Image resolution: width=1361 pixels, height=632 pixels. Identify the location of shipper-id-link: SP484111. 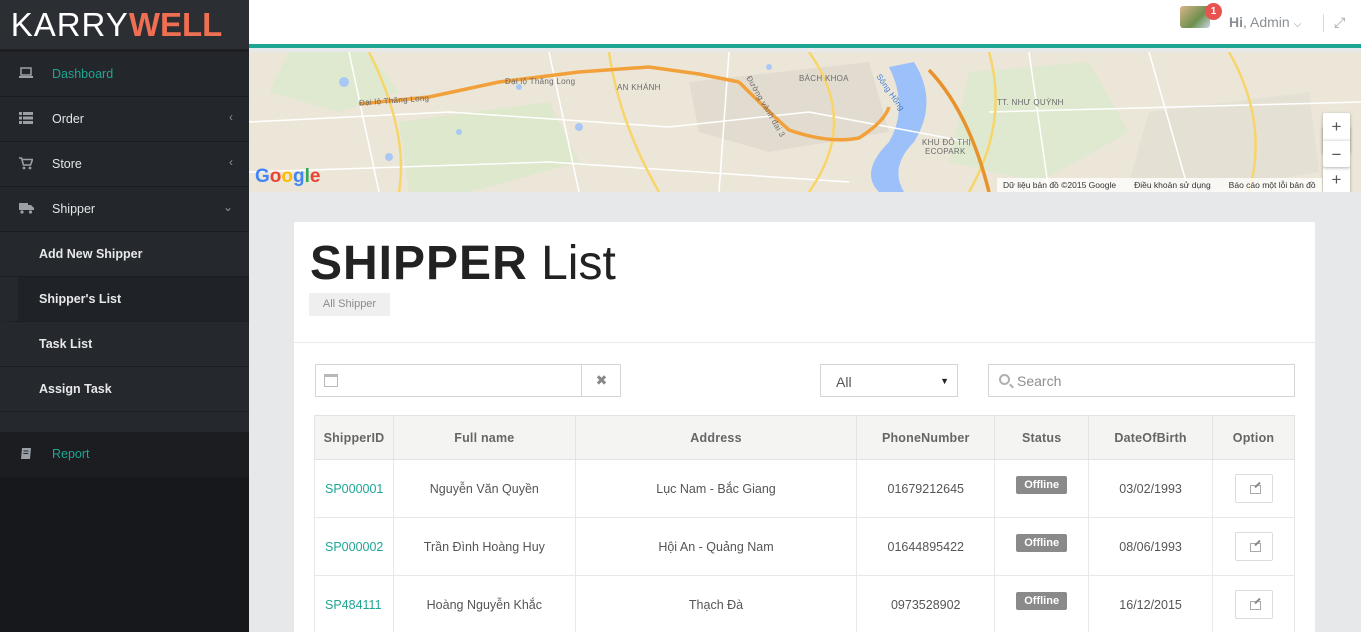
(354, 603).